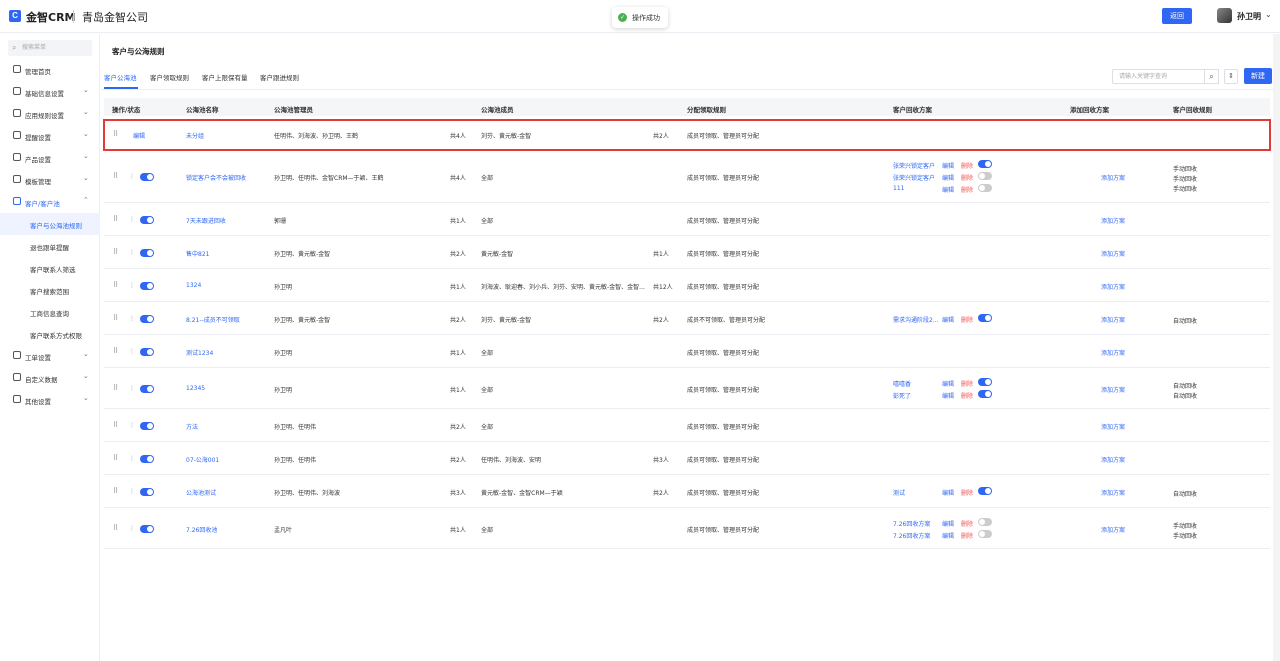 The image size is (1280, 661). I want to click on sidebar-item-2: 应用规则设置 ⌄, so click(50, 114).